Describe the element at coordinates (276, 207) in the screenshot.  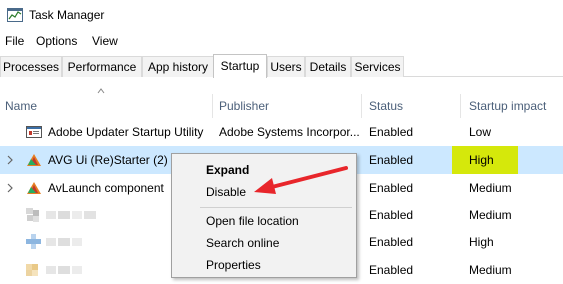
I see `menu-separator` at that location.